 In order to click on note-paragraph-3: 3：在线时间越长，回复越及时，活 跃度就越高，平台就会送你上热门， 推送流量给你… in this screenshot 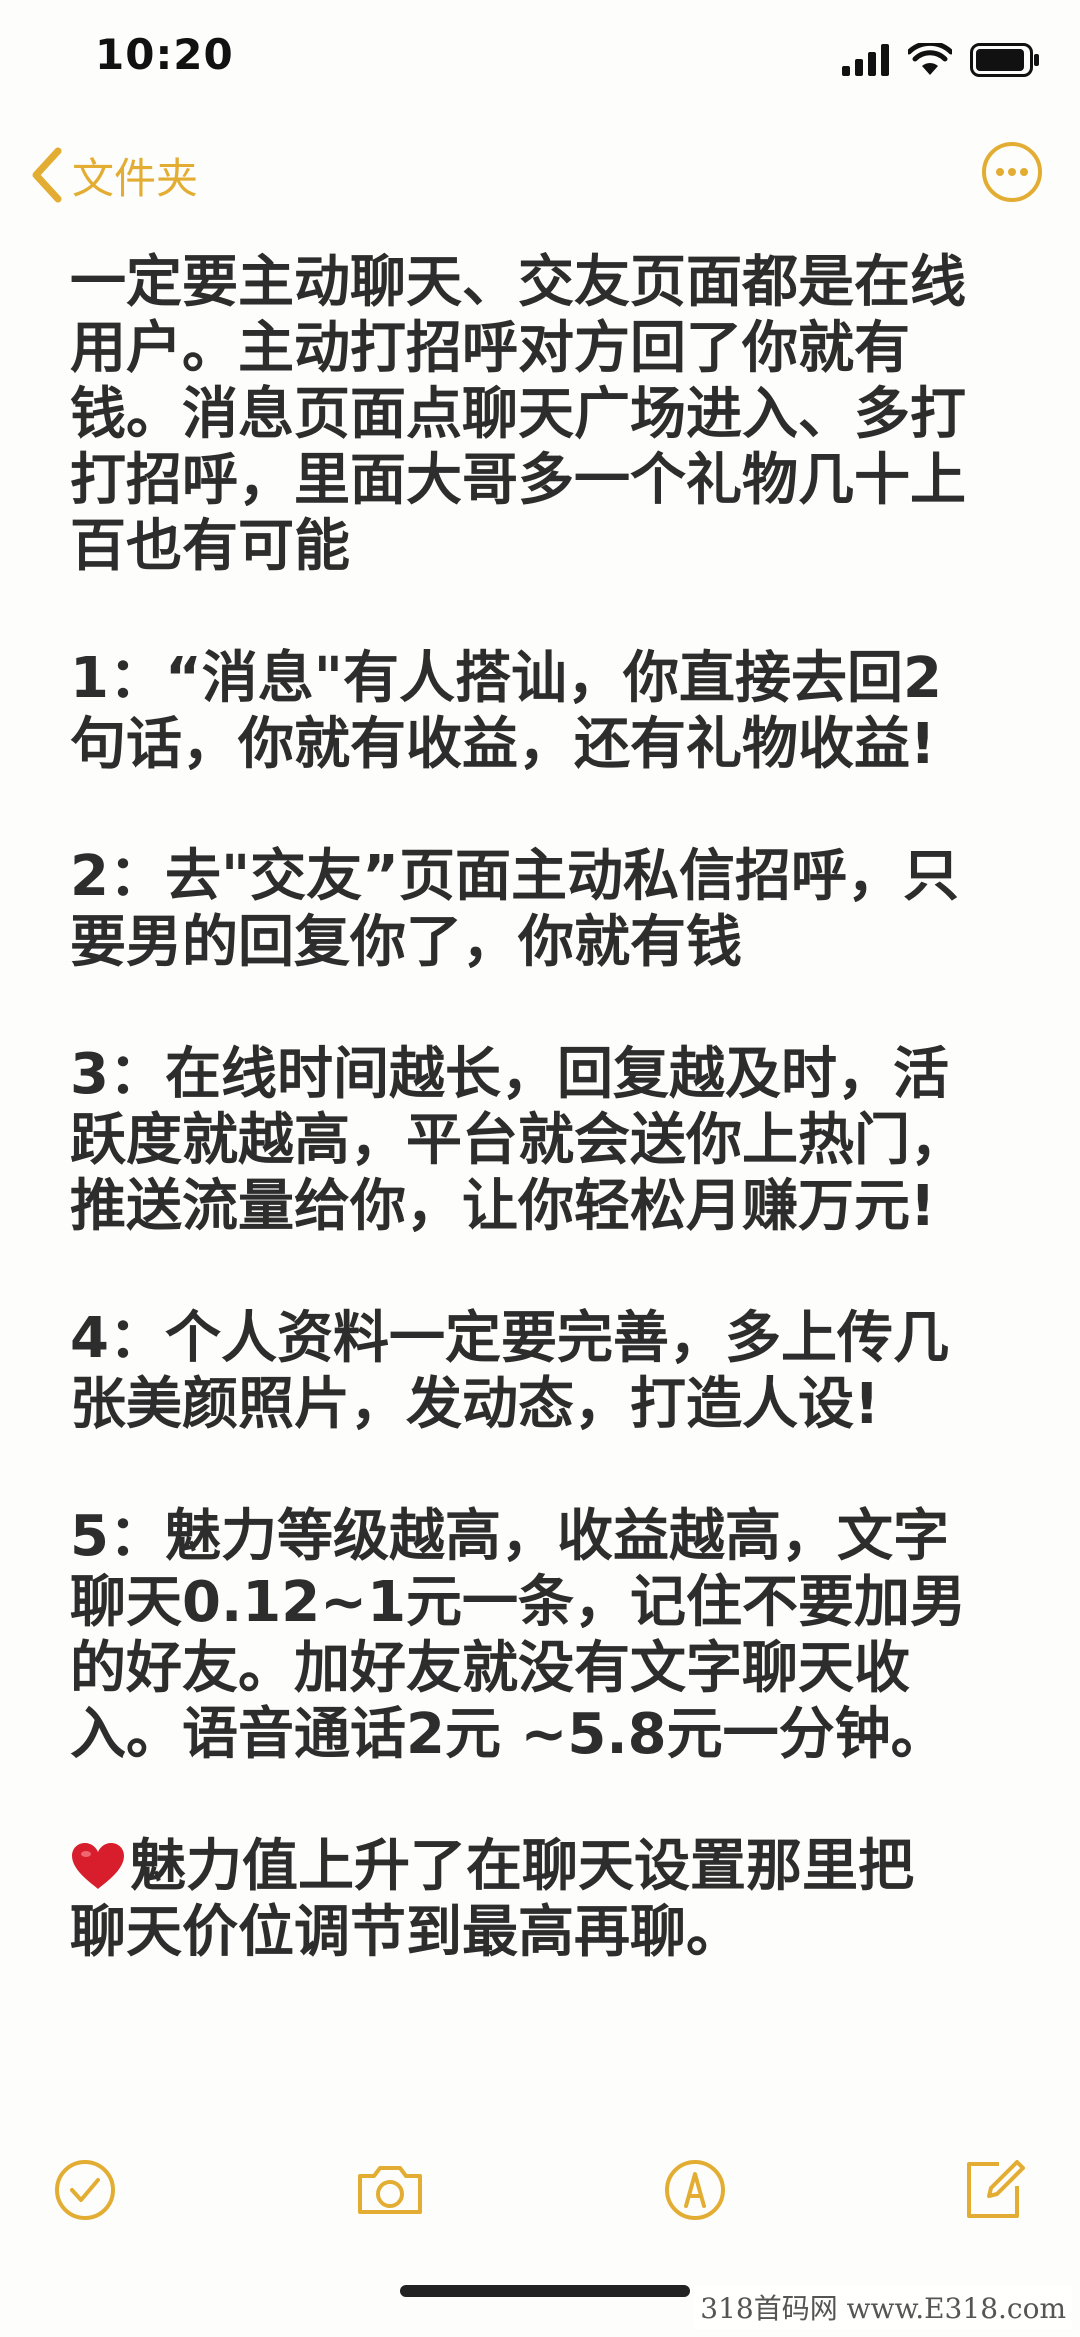, I will do `click(518, 1140)`.